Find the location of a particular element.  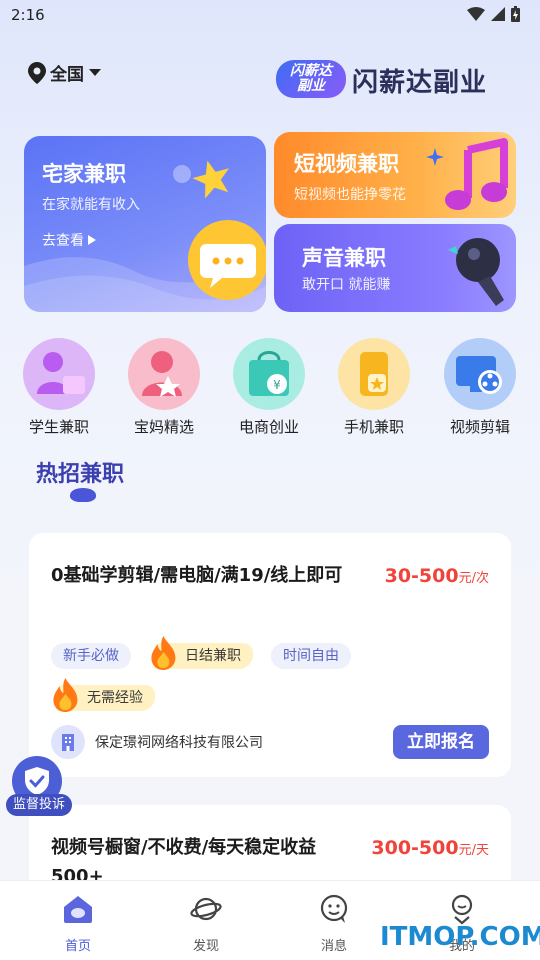

category-ecommerce: ¥ 电商创业 is located at coordinates (269, 387).